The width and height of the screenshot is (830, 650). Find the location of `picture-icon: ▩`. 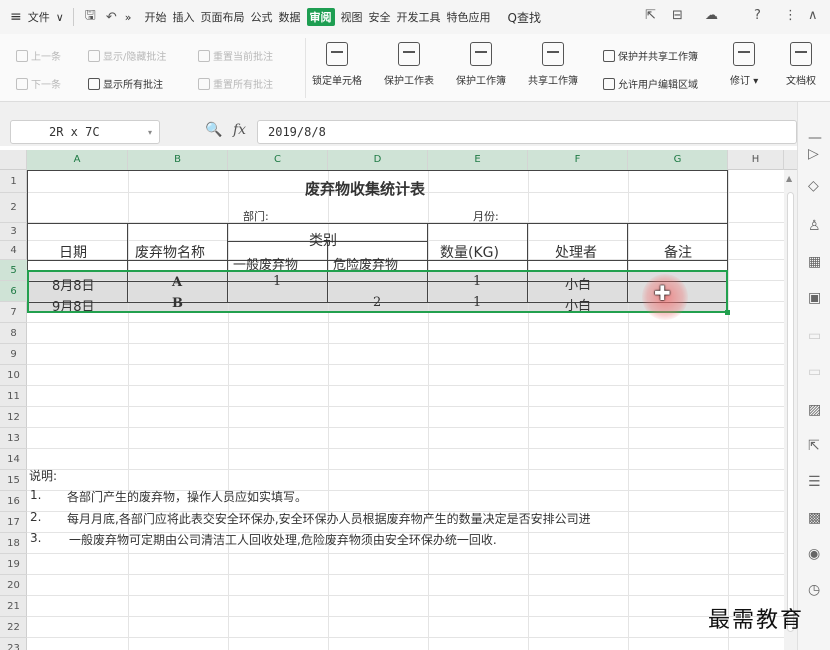

picture-icon: ▩ is located at coordinates (814, 518).